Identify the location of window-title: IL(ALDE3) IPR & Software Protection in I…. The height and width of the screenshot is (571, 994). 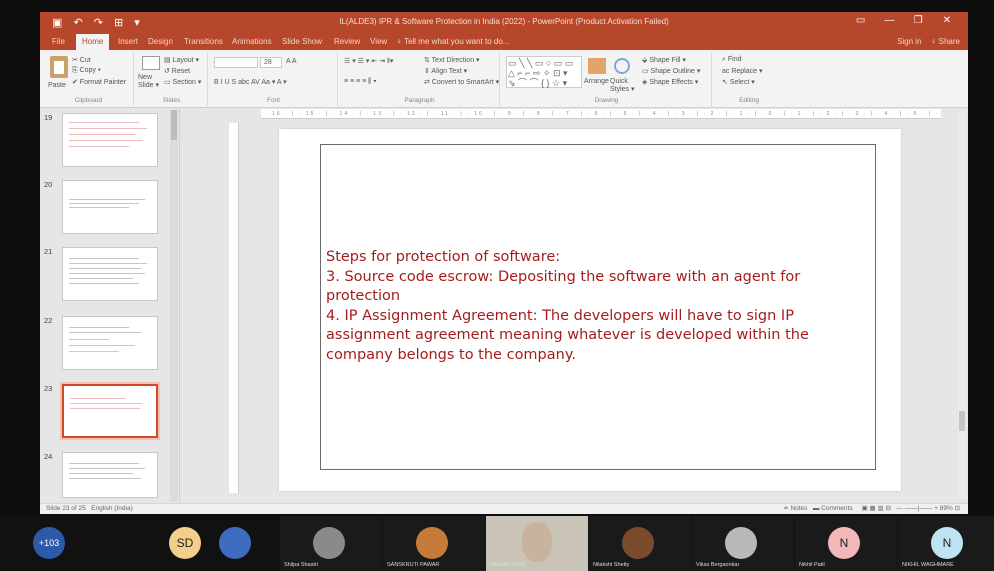
(504, 21).